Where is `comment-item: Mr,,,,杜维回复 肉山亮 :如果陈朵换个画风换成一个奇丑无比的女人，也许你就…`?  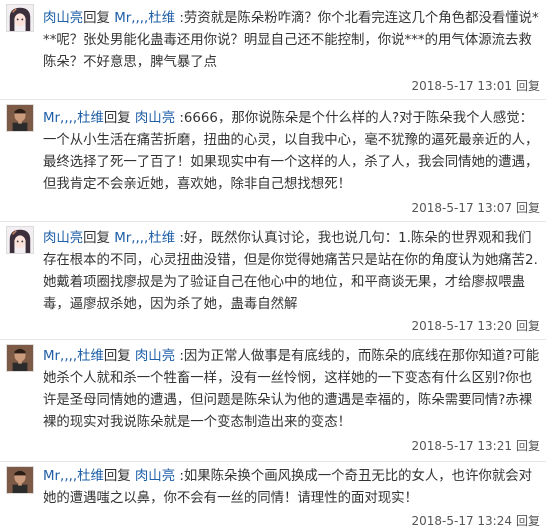
comment-item: Mr,,,,杜维回复 肉山亮 :如果陈朵换个画风换成一个奇丑无比的女人，也许你就… is located at coordinates (273, 496).